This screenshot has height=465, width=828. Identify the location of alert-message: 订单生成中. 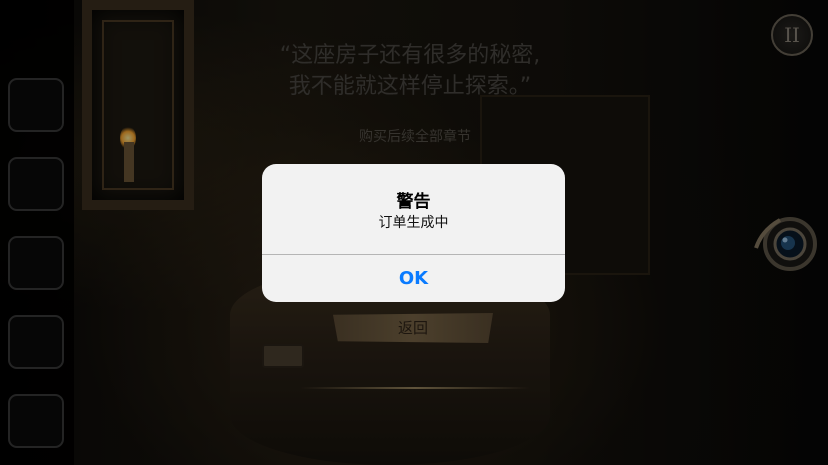
(413, 223).